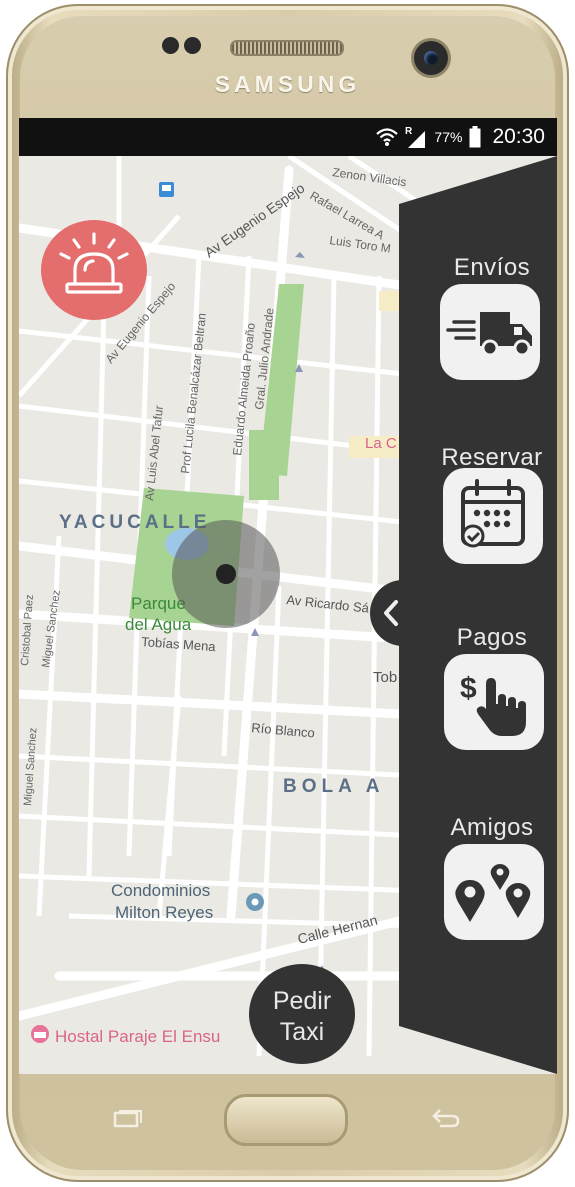  What do you see at coordinates (475, 137) in the screenshot?
I see `battery-icon` at bounding box center [475, 137].